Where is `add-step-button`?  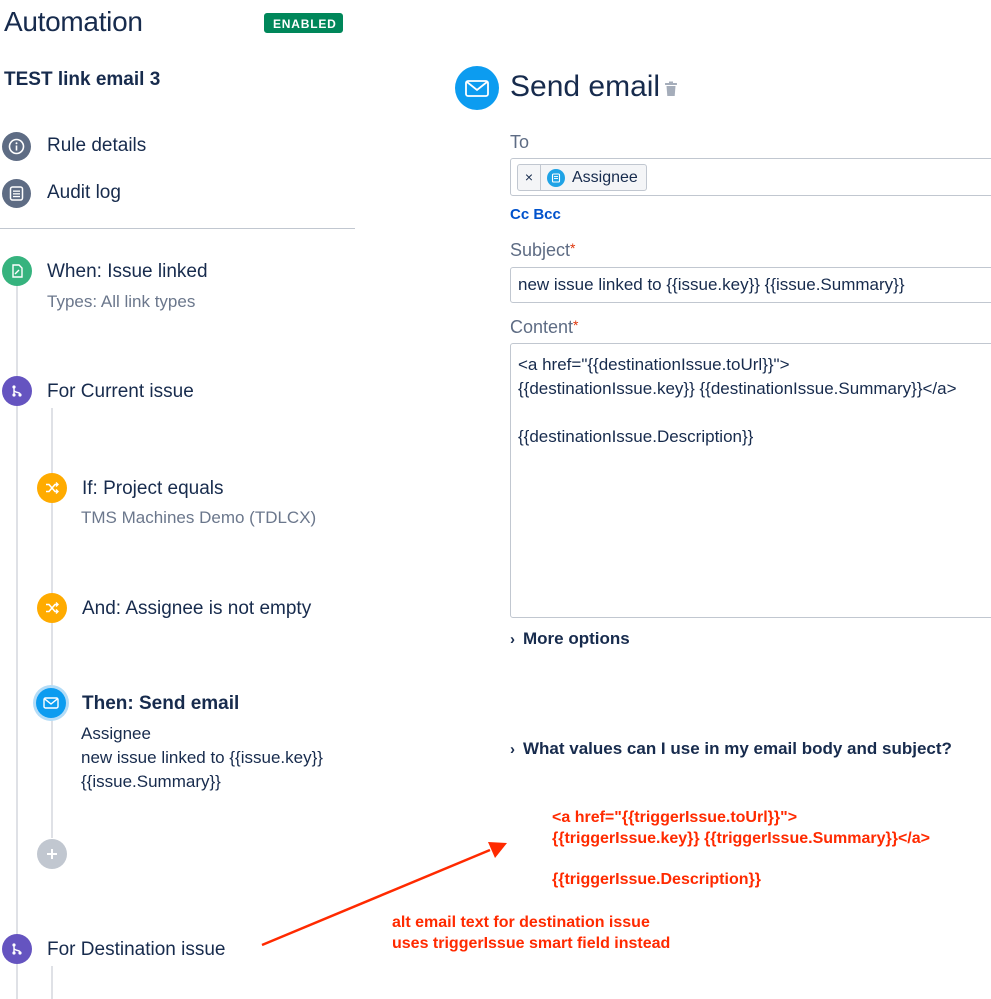
add-step-button is located at coordinates (52, 854).